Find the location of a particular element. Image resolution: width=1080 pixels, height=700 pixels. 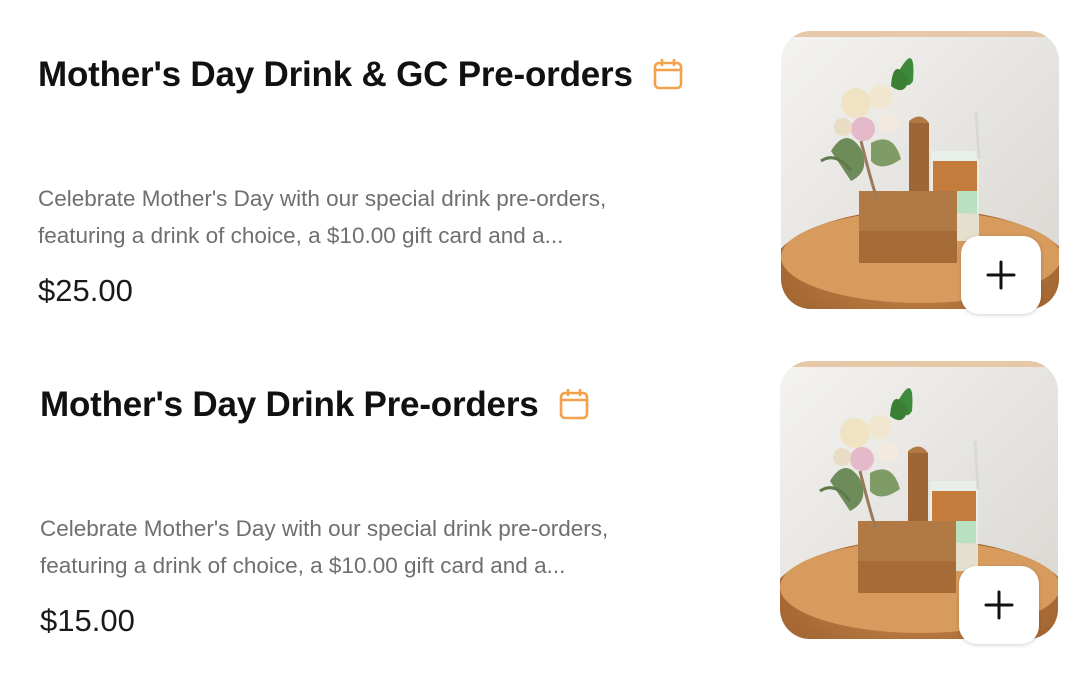

item-price: $15.00 is located at coordinates (87, 620).